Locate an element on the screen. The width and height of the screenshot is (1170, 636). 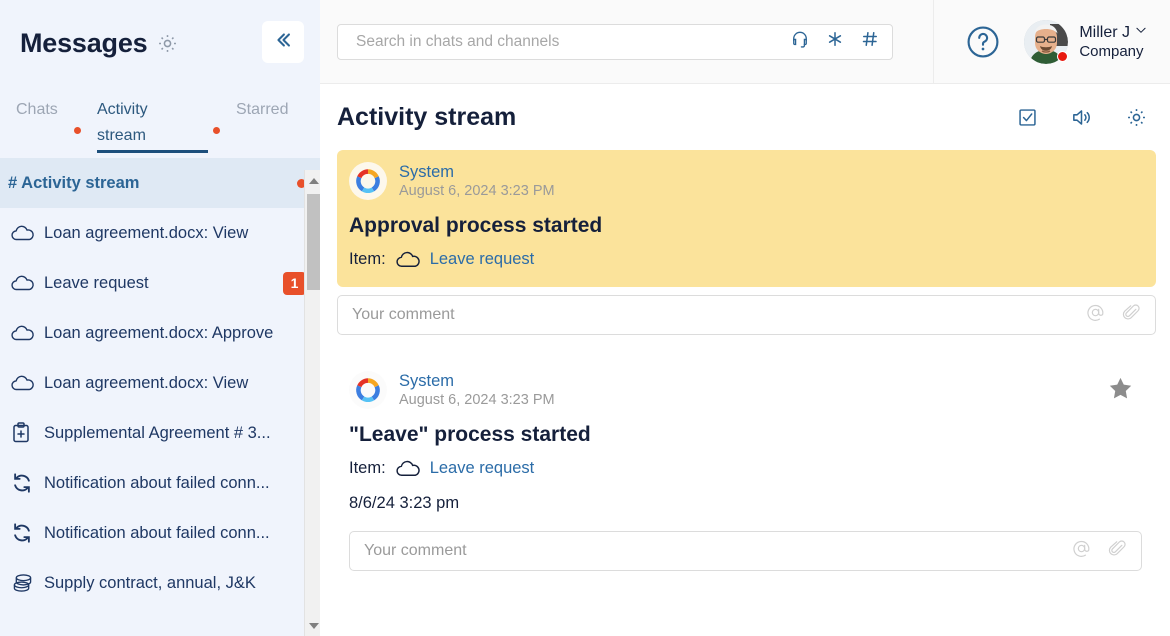
double-chevron-left-icon is located at coordinates (283, 42).